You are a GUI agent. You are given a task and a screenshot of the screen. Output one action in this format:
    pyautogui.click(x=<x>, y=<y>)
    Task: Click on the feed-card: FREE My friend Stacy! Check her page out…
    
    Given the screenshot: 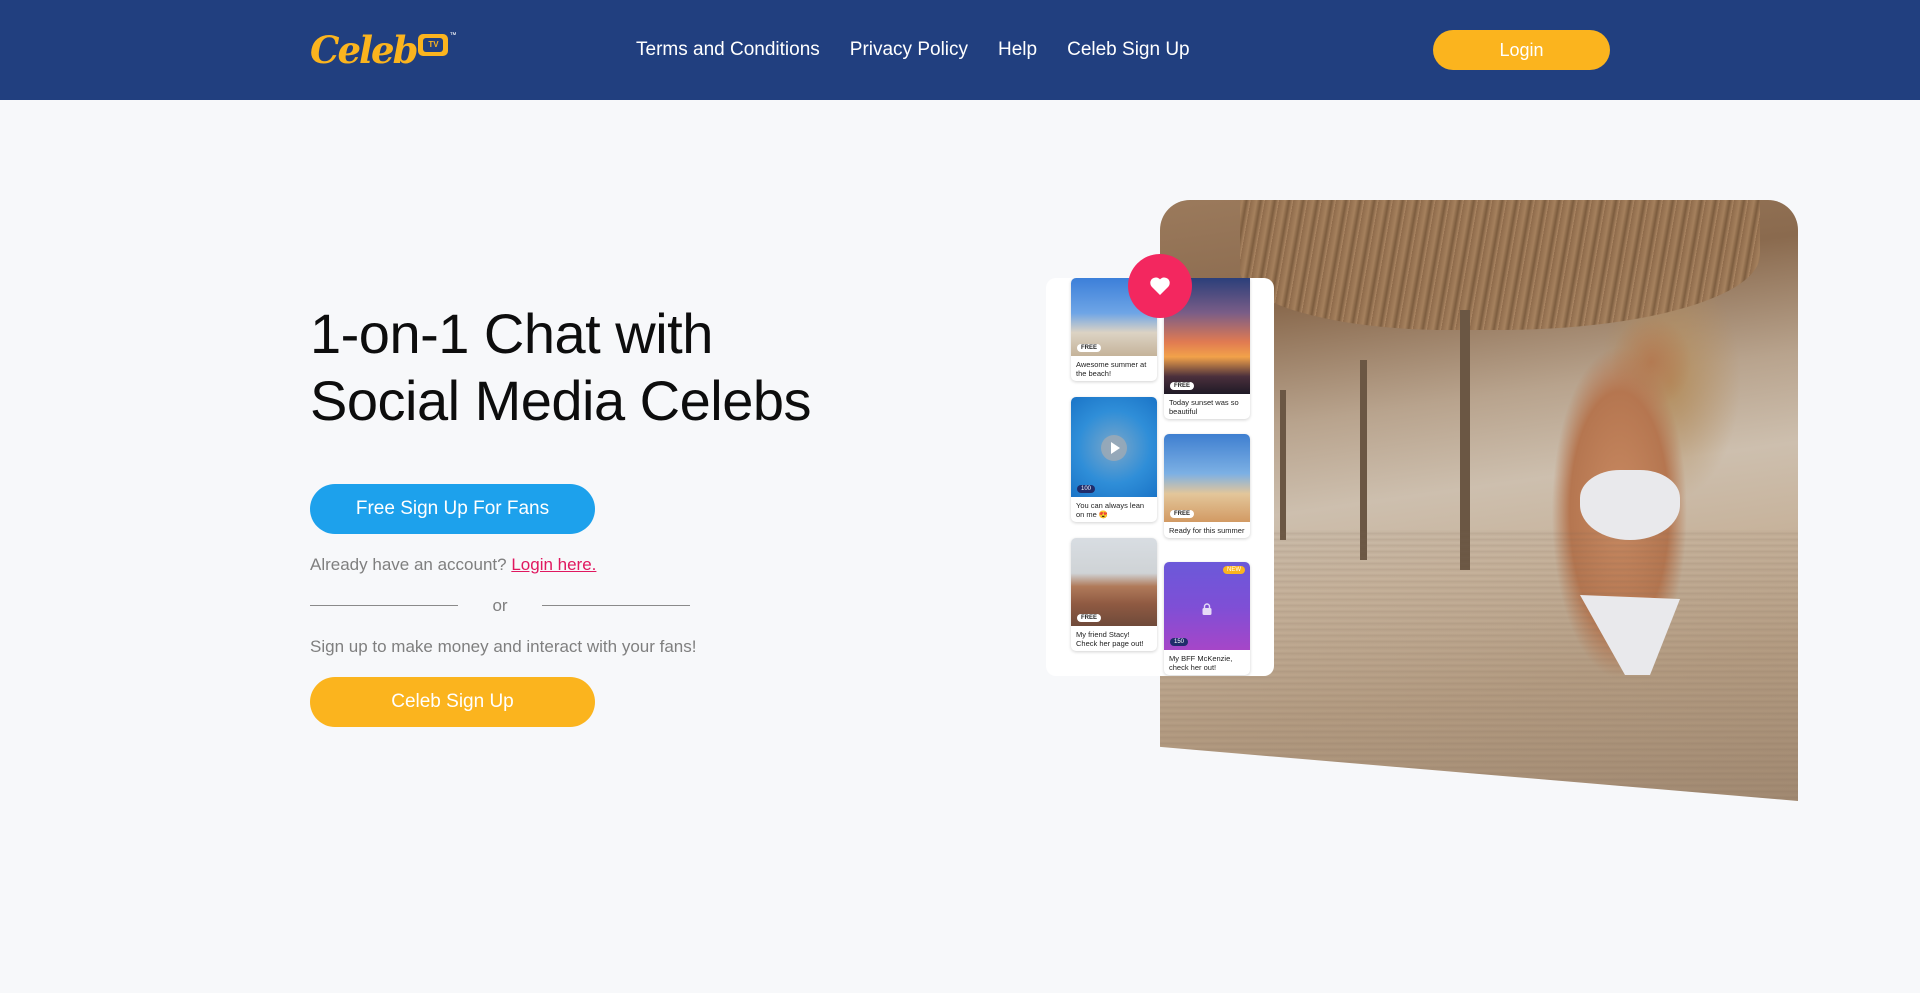 What is the action you would take?
    pyautogui.click(x=1114, y=594)
    